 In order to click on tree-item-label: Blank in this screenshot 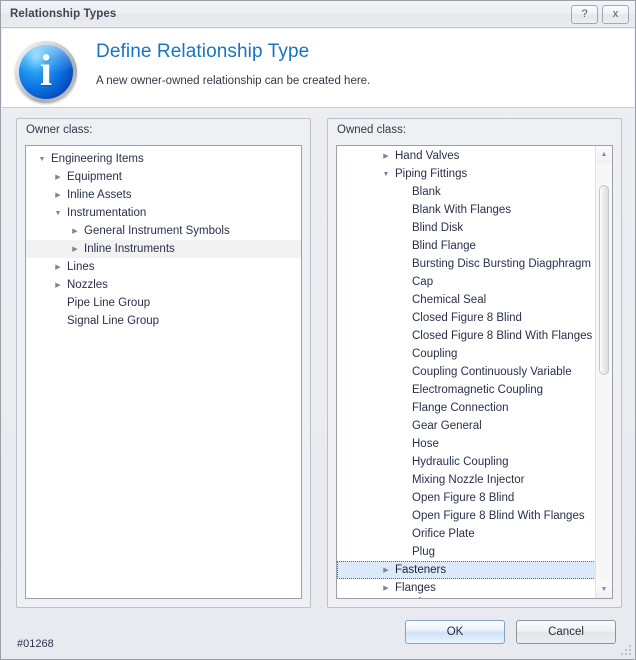, I will do `click(426, 192)`.